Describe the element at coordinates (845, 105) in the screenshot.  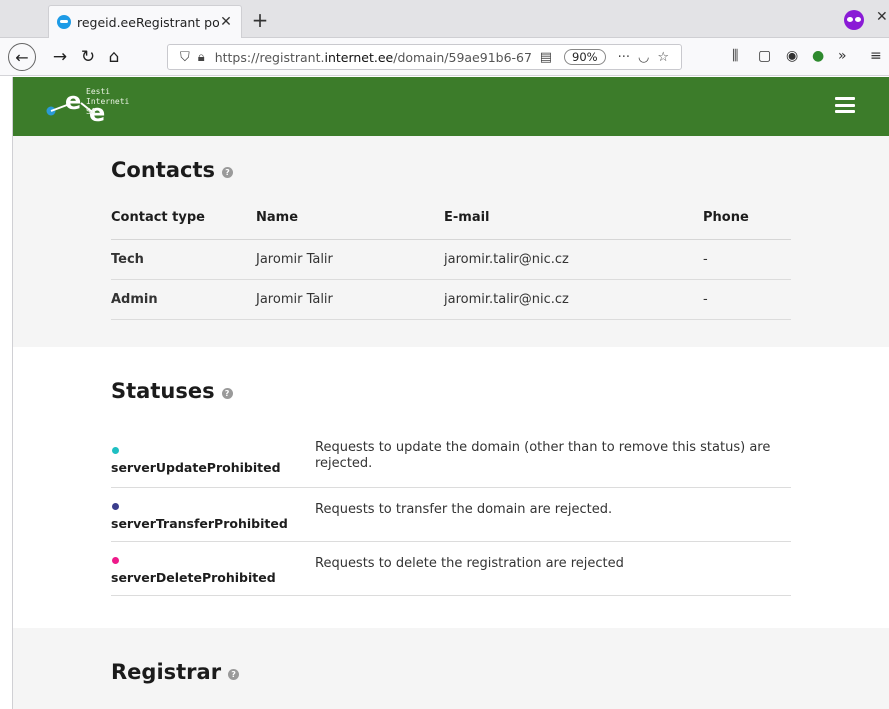
I see `menu-hamburger-icon` at that location.